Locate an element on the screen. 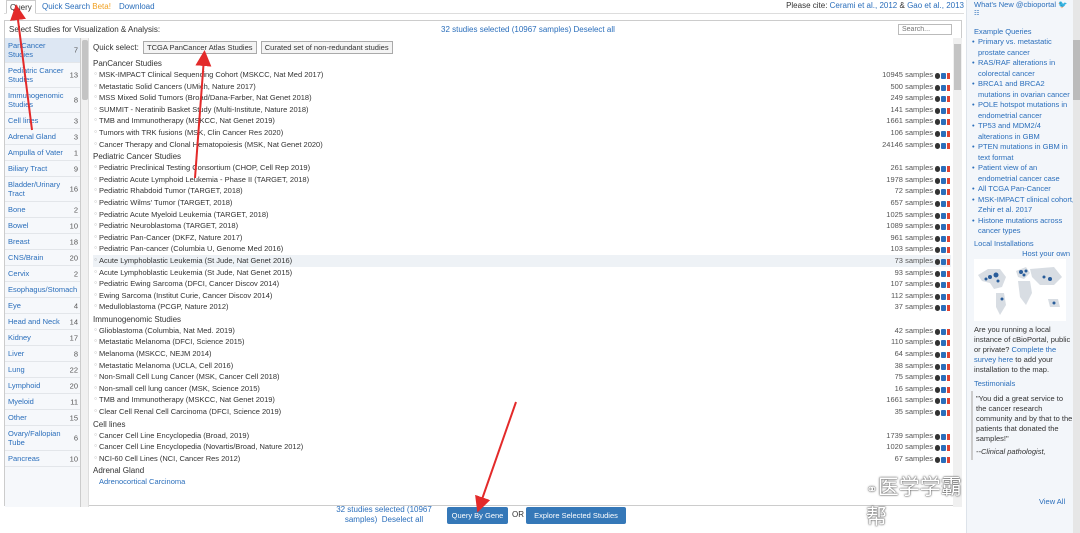  example-query-link: Primary vs. metastatic prostate cancer is located at coordinates (1023, 47).